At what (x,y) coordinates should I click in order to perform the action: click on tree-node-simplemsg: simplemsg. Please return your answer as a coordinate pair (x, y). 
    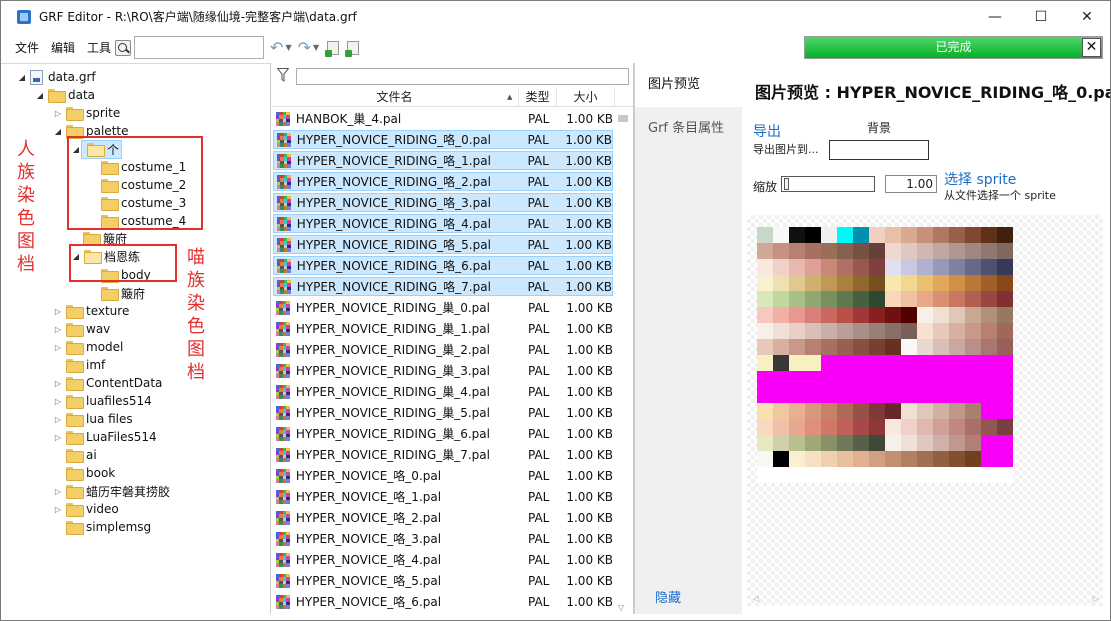
    Looking at the image, I should click on (107, 527).